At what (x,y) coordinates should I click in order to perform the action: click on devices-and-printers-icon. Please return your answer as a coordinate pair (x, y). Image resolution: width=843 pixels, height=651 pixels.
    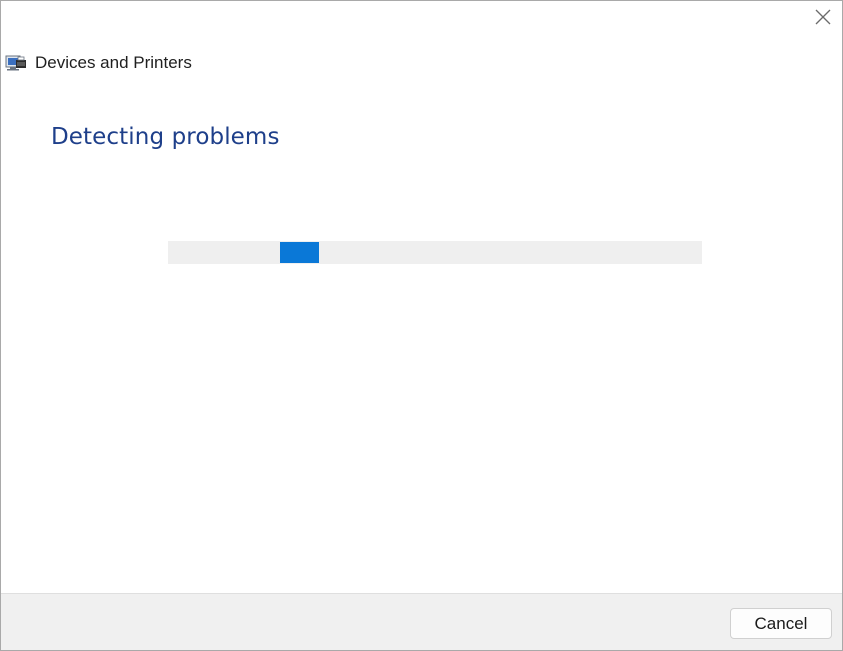
    Looking at the image, I should click on (16, 63).